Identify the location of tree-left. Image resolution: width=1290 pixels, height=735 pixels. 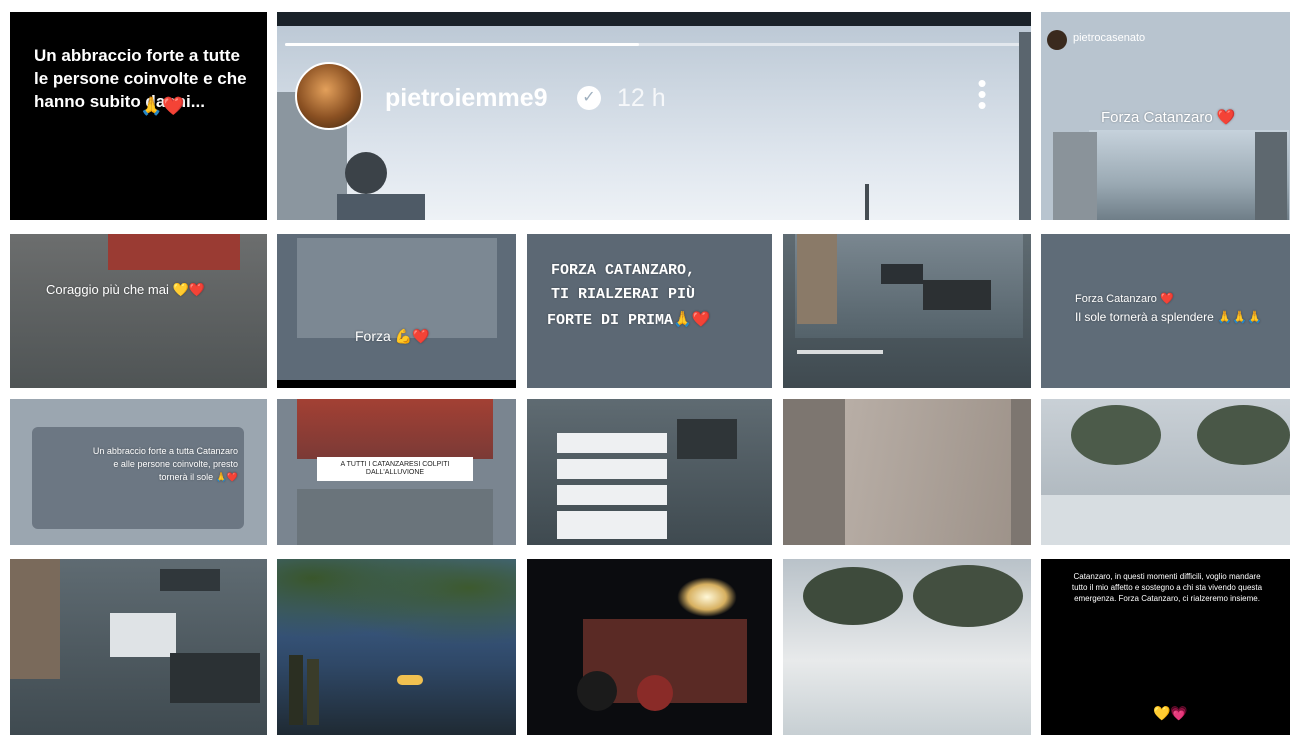
(1116, 435).